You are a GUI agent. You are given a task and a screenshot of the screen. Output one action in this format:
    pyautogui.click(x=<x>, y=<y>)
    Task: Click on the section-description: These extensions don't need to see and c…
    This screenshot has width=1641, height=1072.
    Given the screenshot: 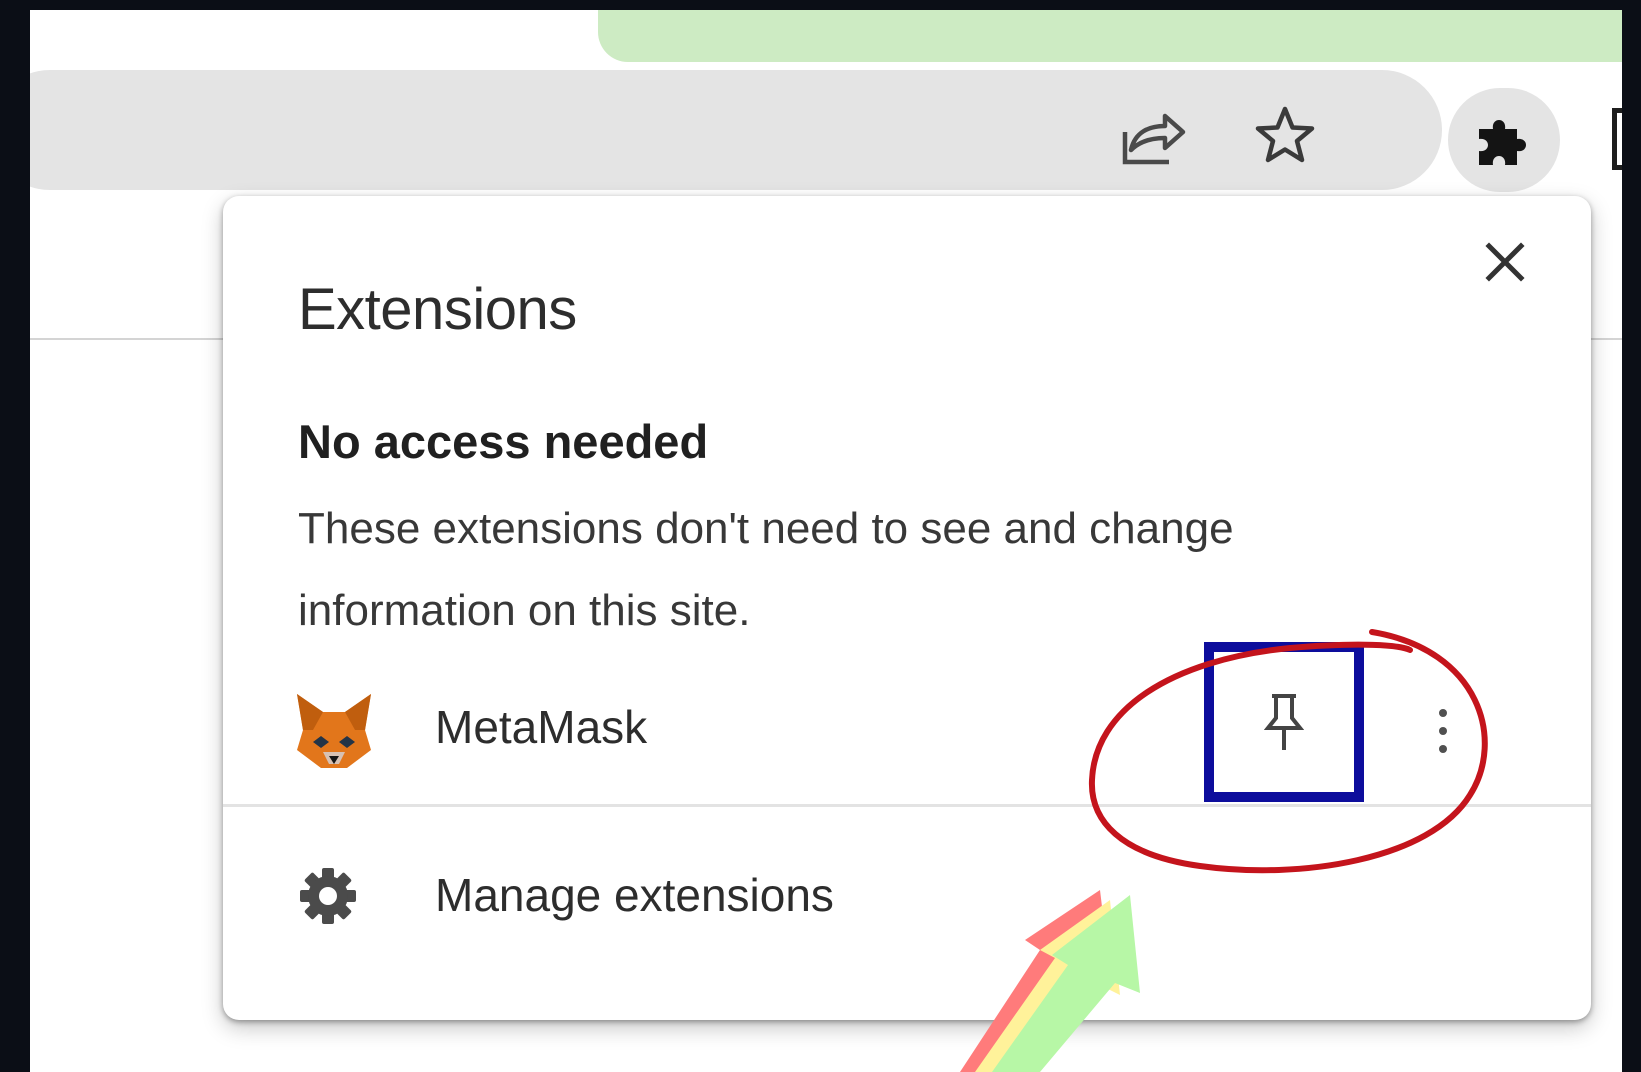 What is the action you would take?
    pyautogui.click(x=766, y=569)
    